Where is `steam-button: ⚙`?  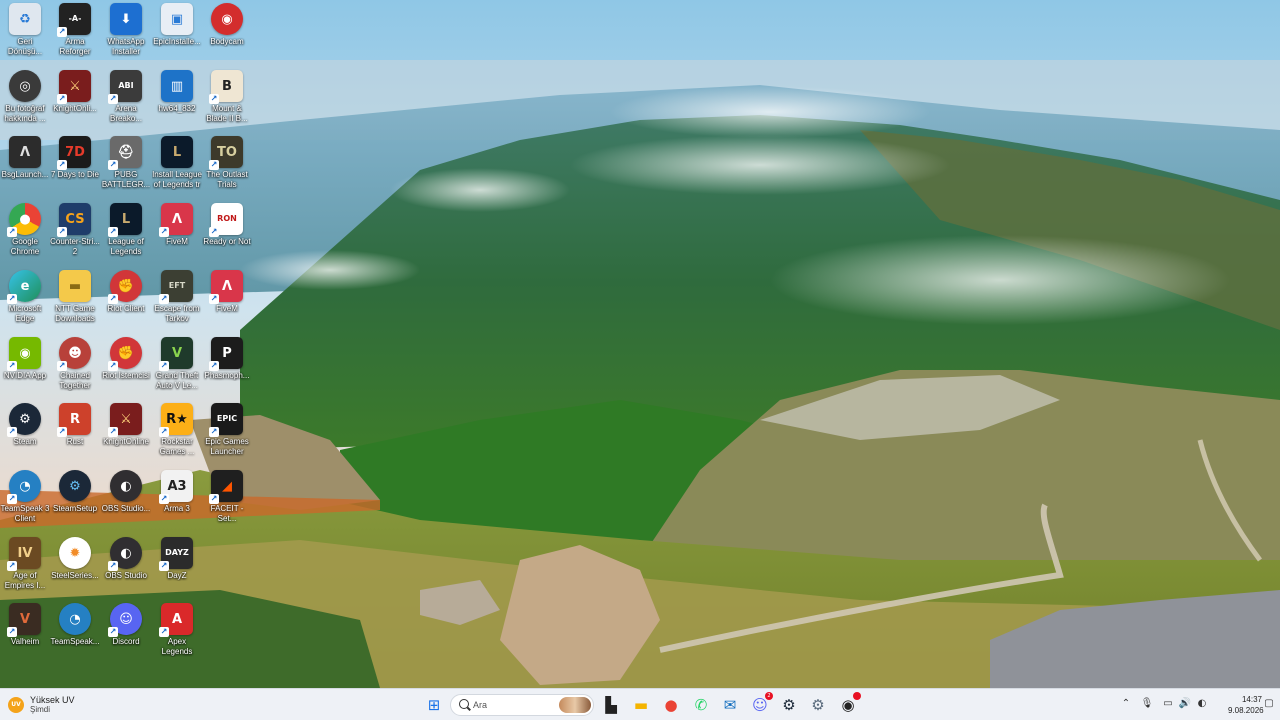
steam-button: ⚙ is located at coordinates (789, 705).